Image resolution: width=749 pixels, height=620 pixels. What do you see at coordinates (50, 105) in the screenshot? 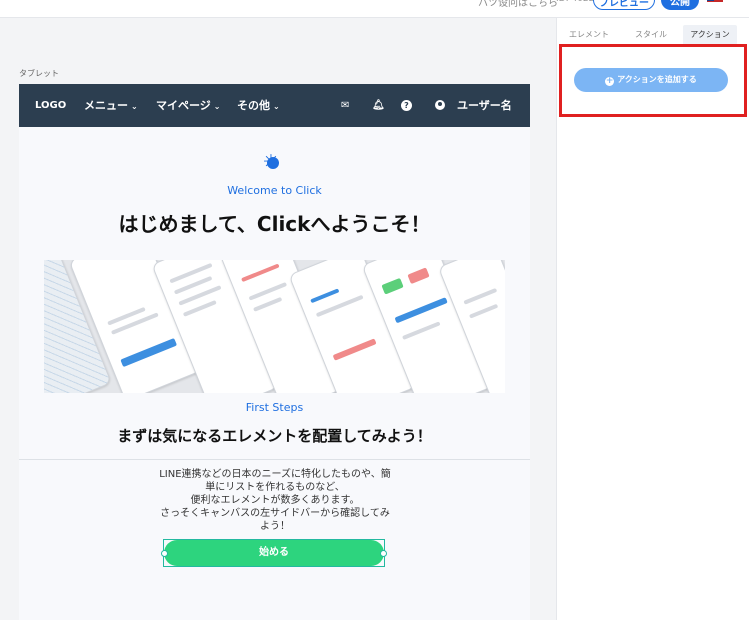
I see `site-logo: LOGO` at bounding box center [50, 105].